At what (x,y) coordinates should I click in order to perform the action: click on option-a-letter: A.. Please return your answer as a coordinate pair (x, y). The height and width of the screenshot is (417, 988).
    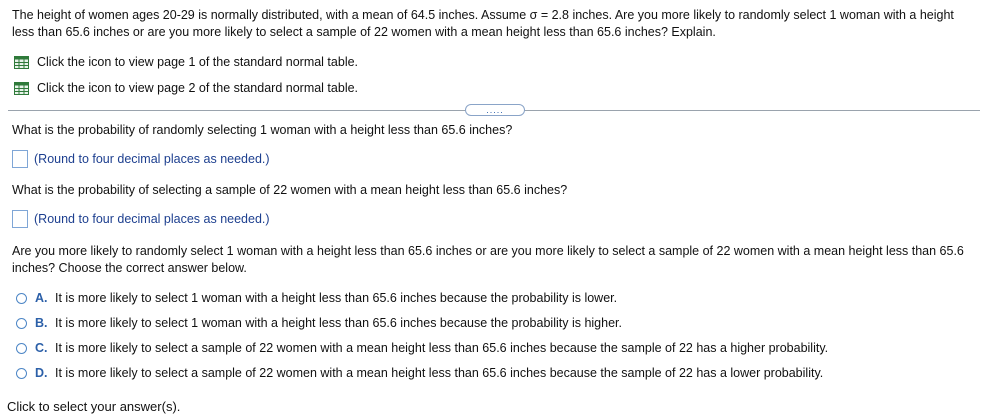
    Looking at the image, I should click on (41, 298).